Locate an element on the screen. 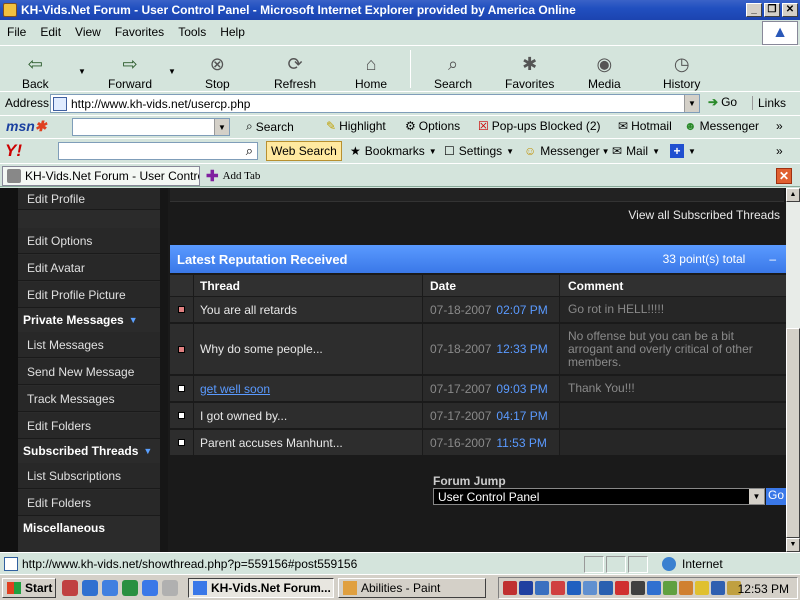 The image size is (800, 600). msn-logo: msn✱ is located at coordinates (26, 126).